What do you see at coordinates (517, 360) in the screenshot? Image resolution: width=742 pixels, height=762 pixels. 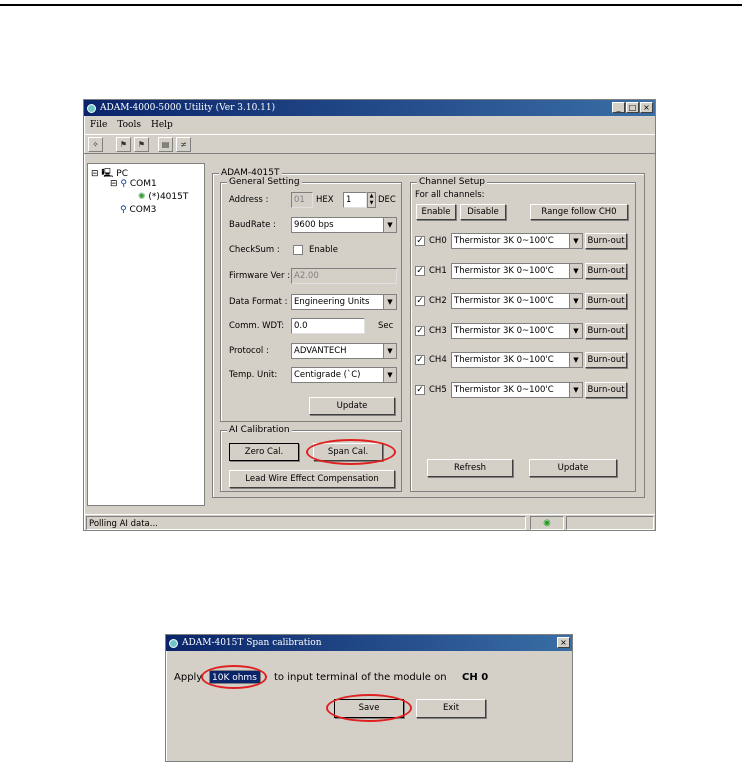 I see `ch4-range-select: Thermistor 3K 0~100'C ▼` at bounding box center [517, 360].